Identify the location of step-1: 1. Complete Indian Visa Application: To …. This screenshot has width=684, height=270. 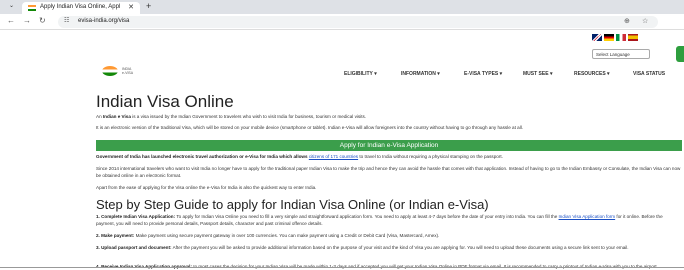
(379, 220).